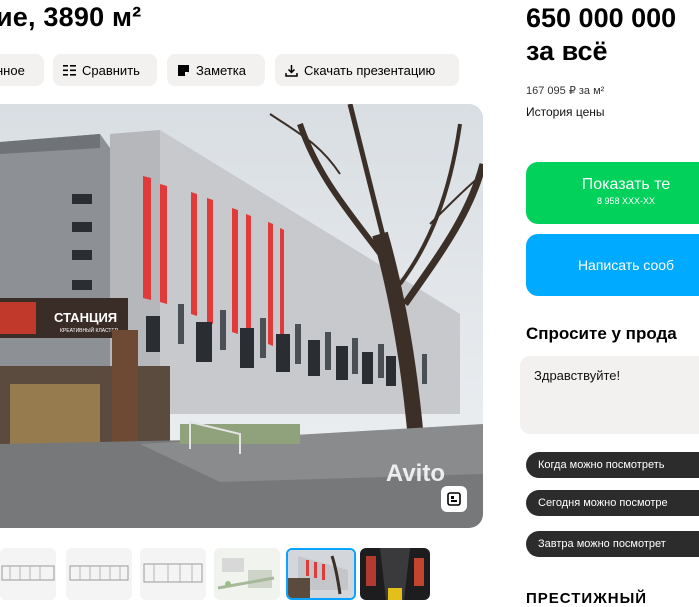 The height and width of the screenshot is (607, 699). What do you see at coordinates (183, 70) in the screenshot?
I see `note-icon` at bounding box center [183, 70].